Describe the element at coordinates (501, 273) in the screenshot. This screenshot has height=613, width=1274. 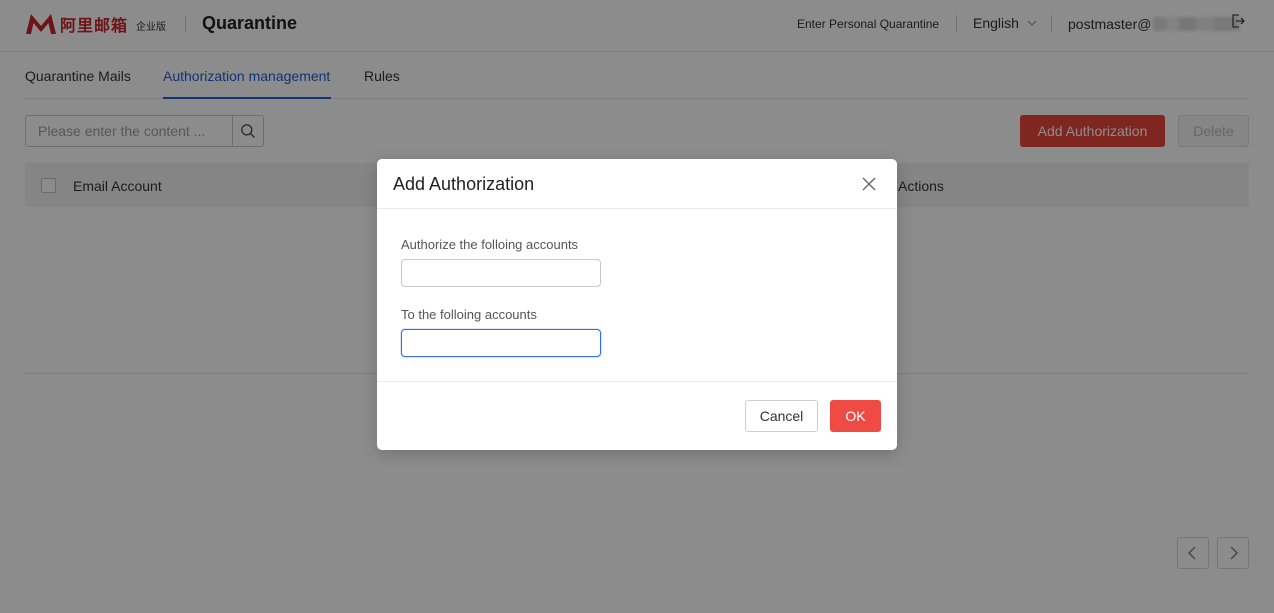
I see `authorize-accounts-input` at that location.